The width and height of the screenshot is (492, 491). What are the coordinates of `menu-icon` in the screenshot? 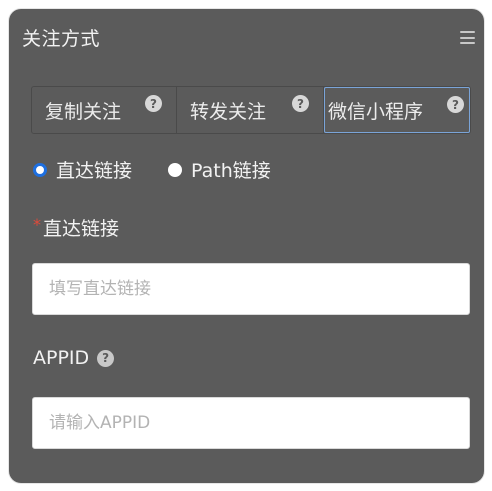 It's located at (467, 37).